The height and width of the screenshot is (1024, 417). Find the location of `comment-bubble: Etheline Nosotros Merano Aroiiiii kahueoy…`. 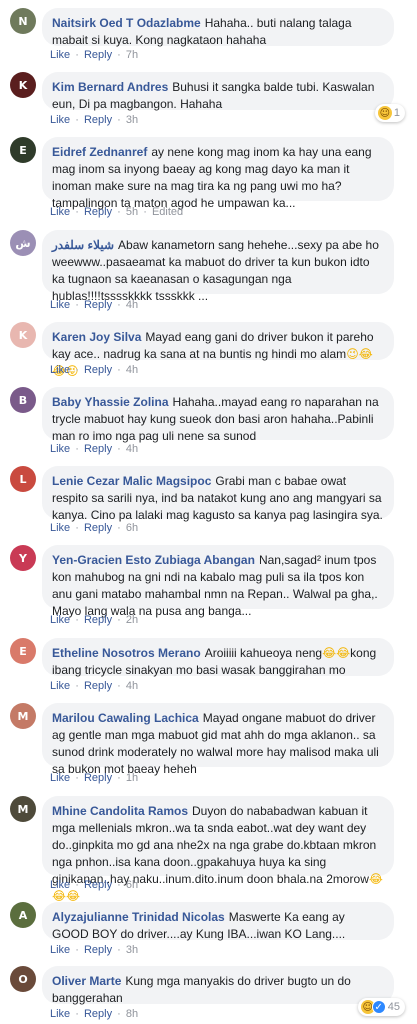

comment-bubble: Etheline Nosotros Merano Aroiiiii kahueoy… is located at coordinates (218, 657).